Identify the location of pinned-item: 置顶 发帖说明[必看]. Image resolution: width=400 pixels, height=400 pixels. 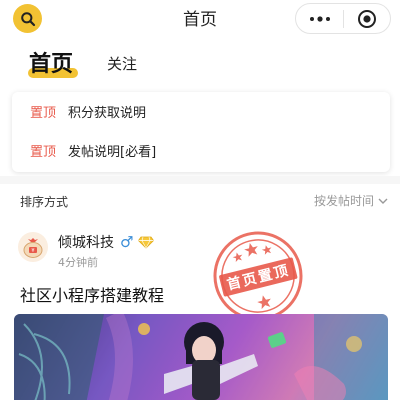
(93, 150).